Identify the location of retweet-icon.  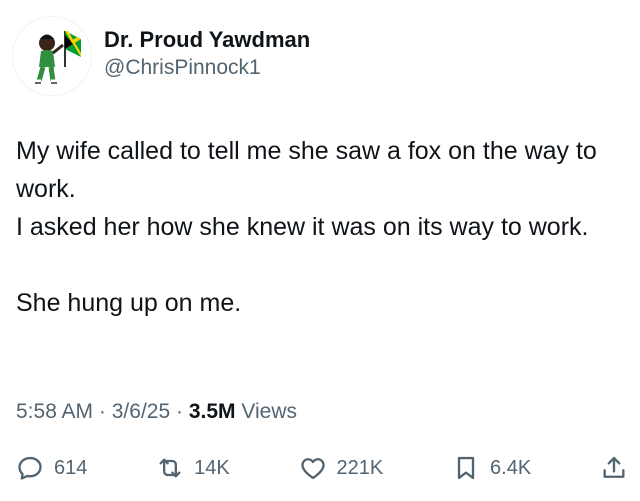
(170, 468).